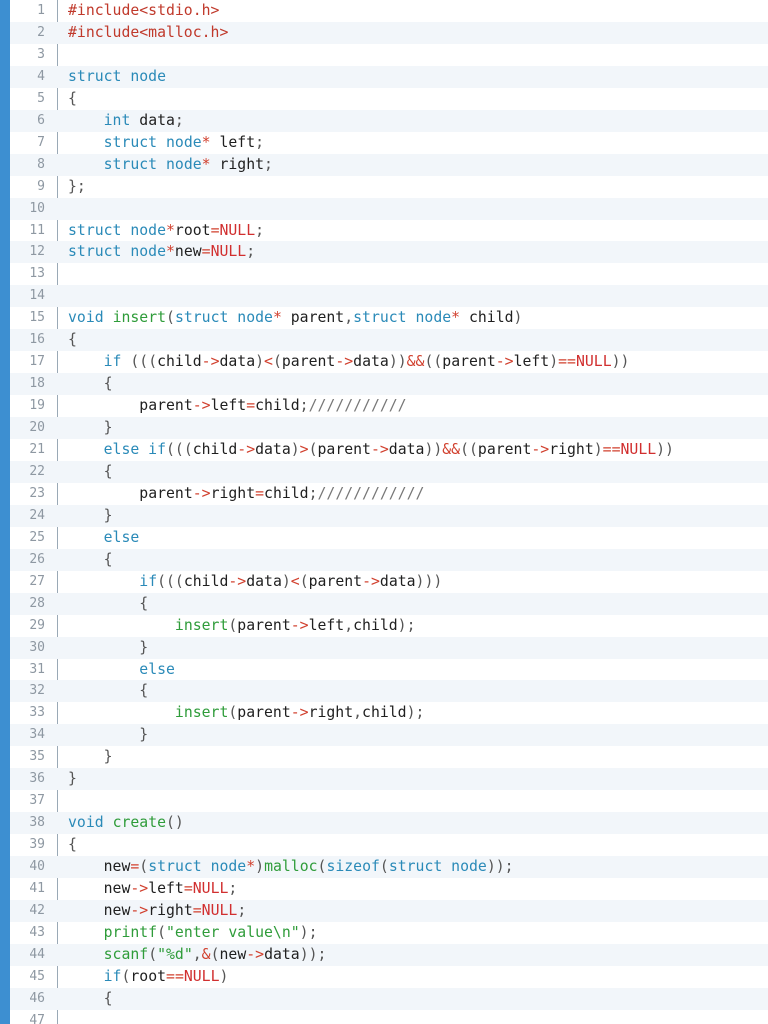 This screenshot has width=768, height=1024. I want to click on code-line: 12 struct node*new=NULL;, so click(389, 252).